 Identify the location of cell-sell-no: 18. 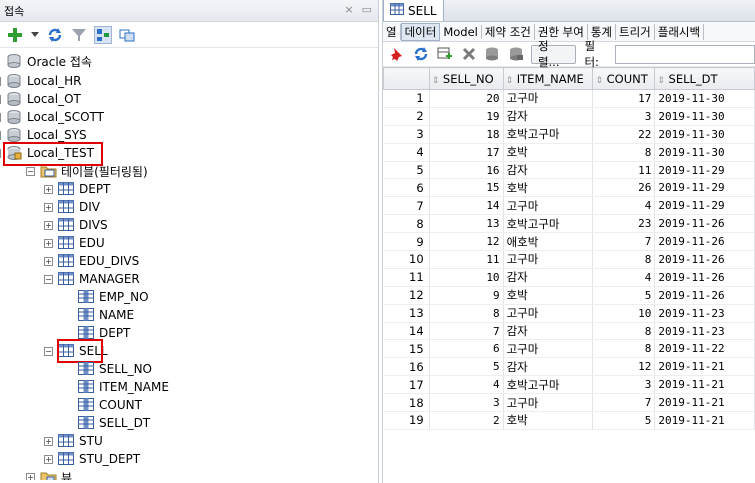
(466, 134).